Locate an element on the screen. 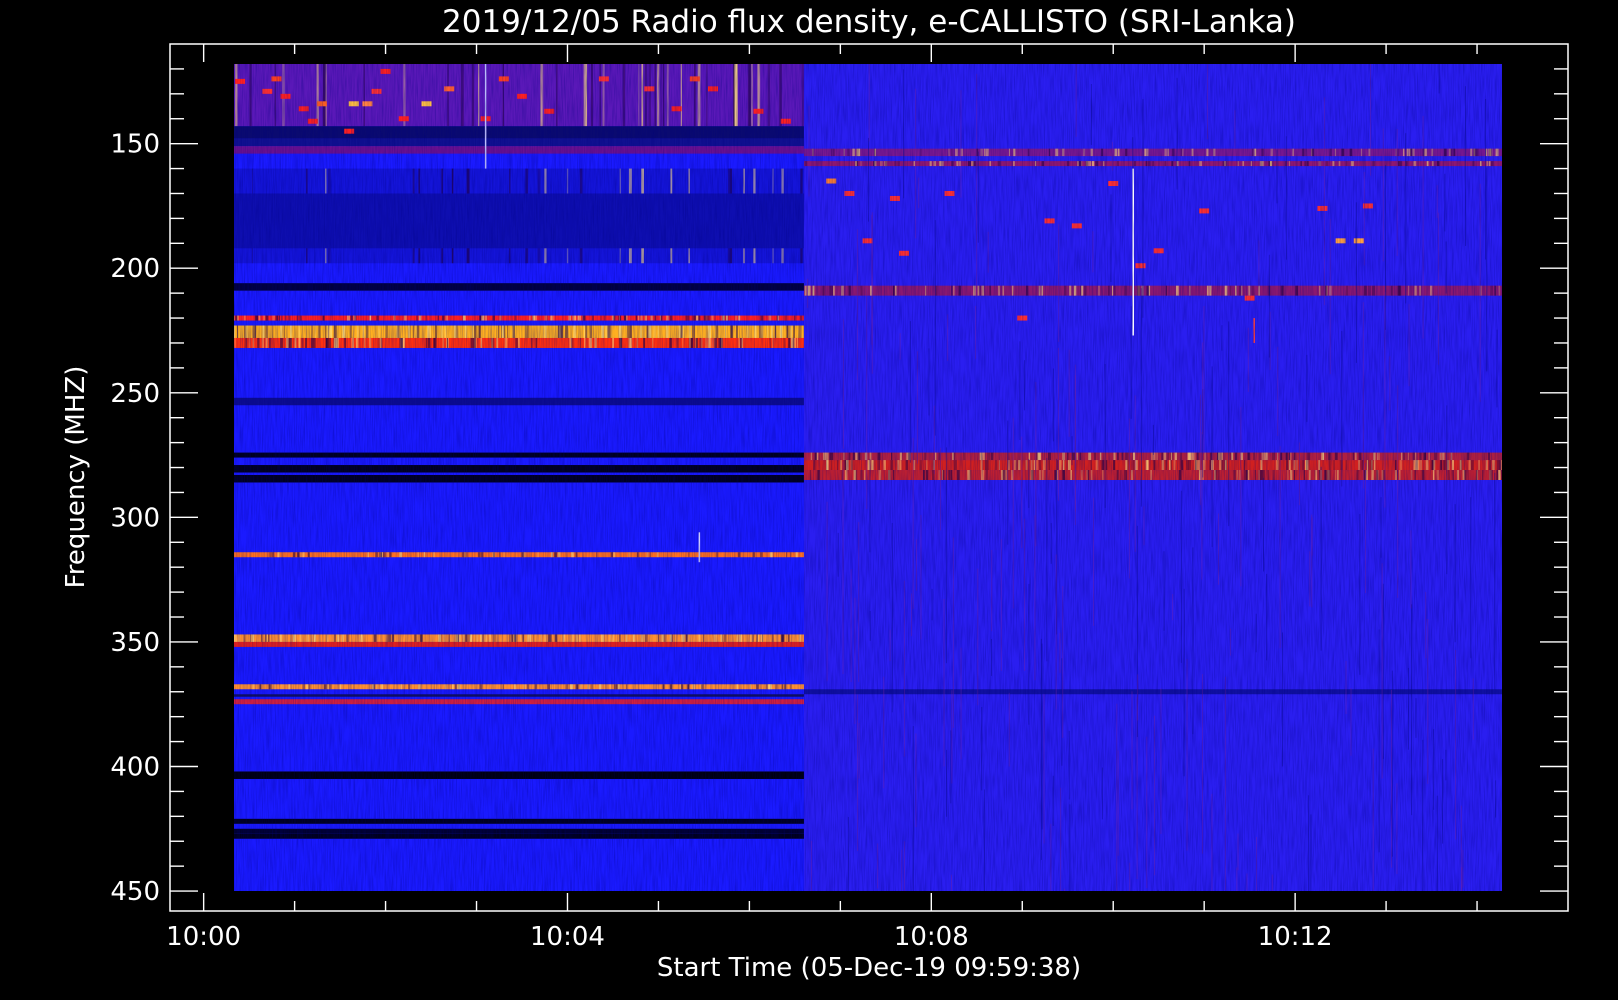 Image resolution: width=1618 pixels, height=1000 pixels. x-tick-label-3: 10:12 is located at coordinates (1295, 937).